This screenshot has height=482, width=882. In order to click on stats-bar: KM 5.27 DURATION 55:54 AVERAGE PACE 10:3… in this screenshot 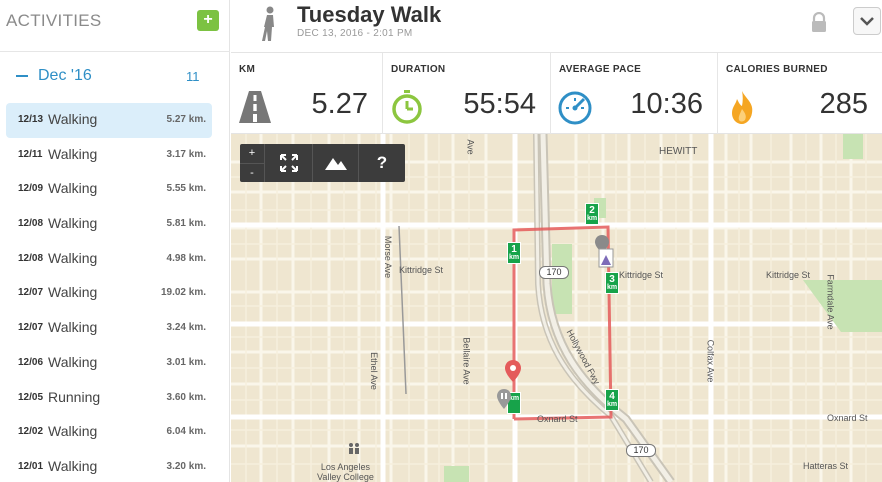, I will do `click(556, 93)`.